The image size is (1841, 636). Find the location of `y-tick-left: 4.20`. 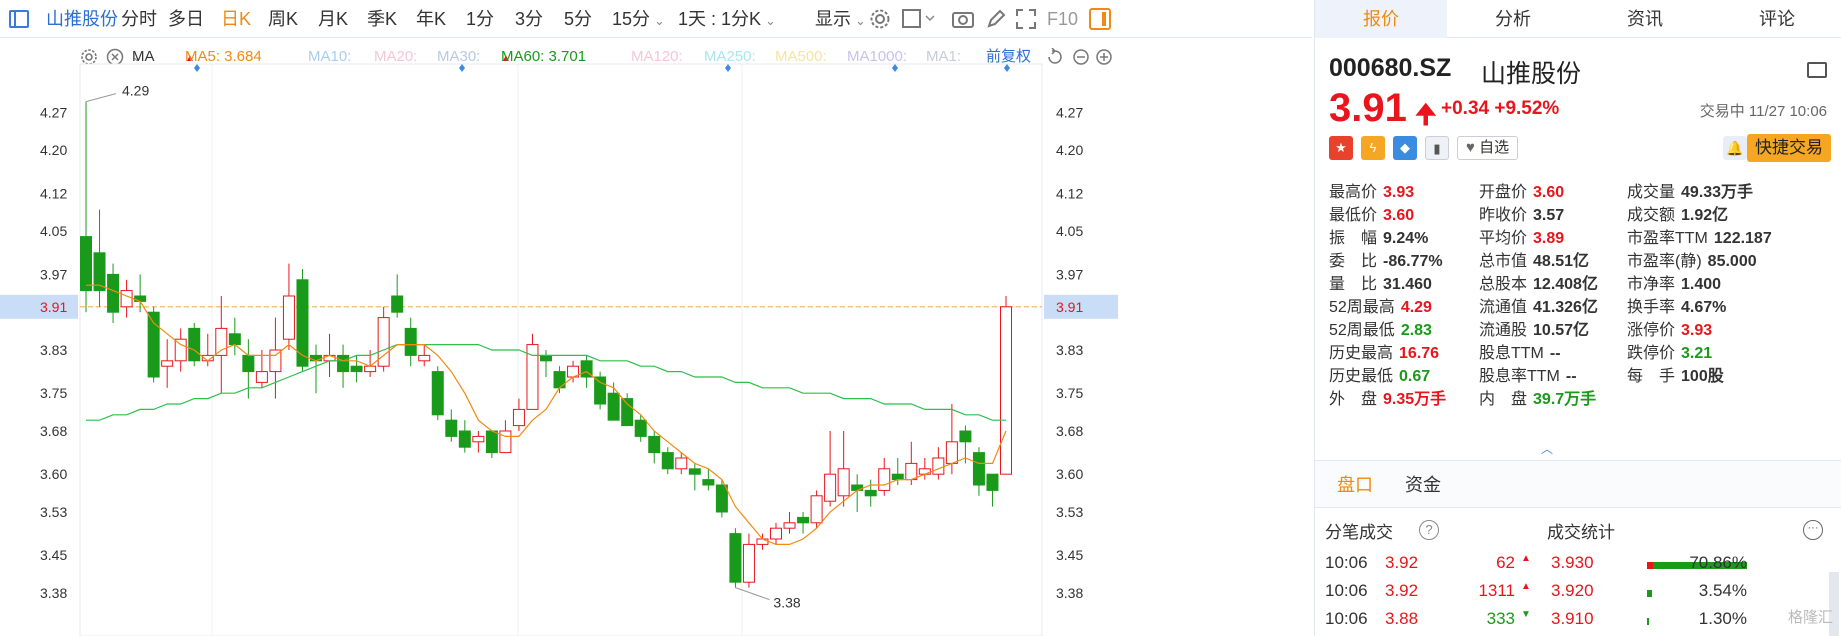

y-tick-left: 4.20 is located at coordinates (53, 150).